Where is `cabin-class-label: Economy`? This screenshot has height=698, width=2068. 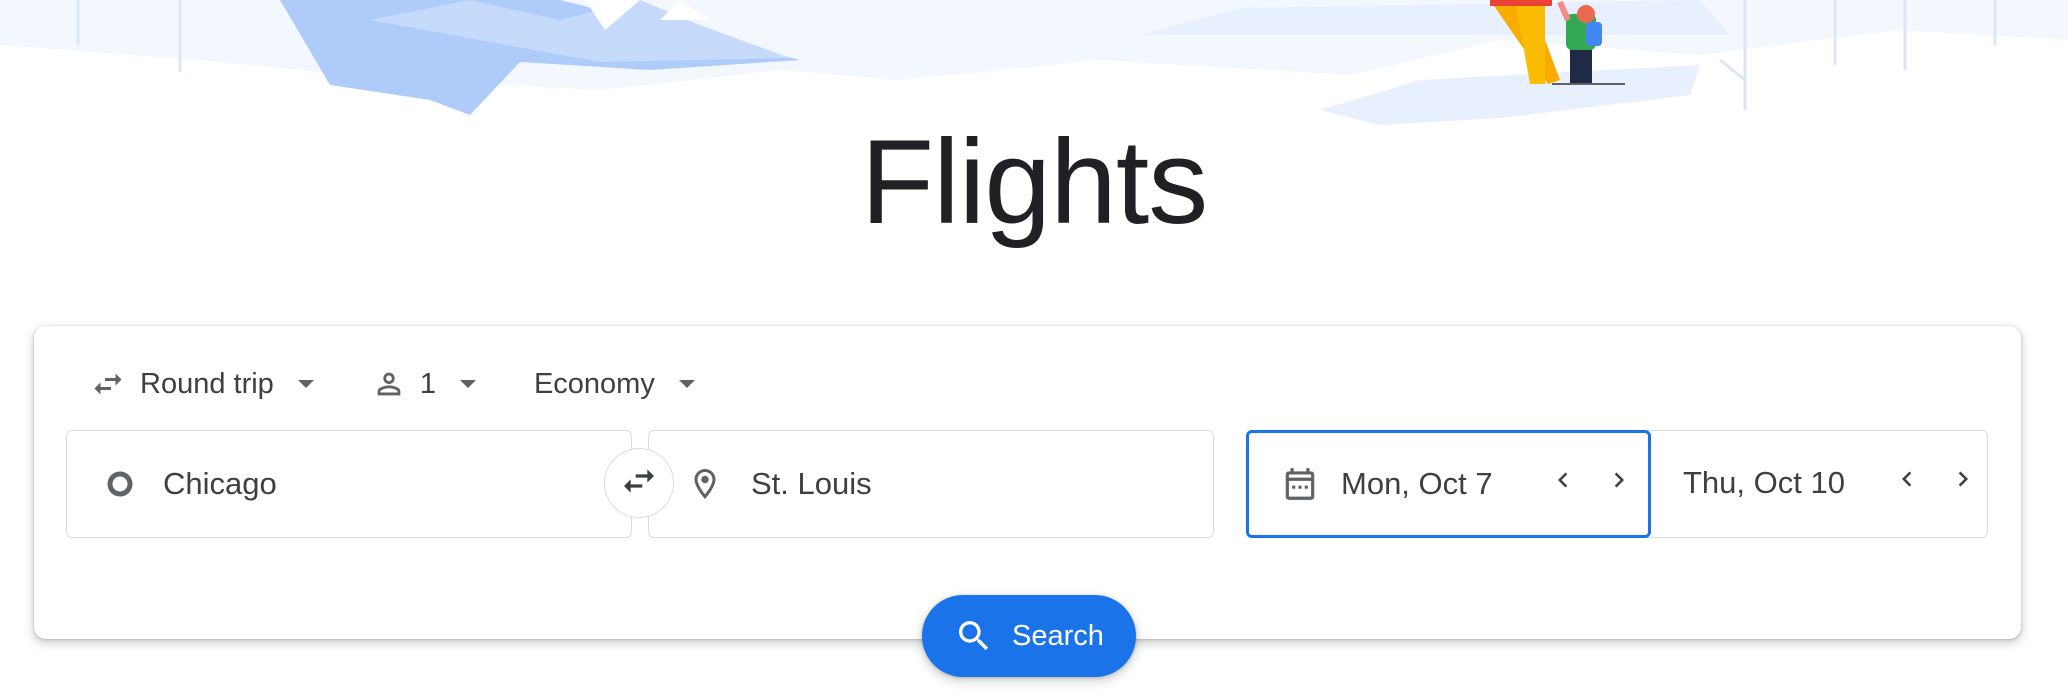 cabin-class-label: Economy is located at coordinates (594, 383).